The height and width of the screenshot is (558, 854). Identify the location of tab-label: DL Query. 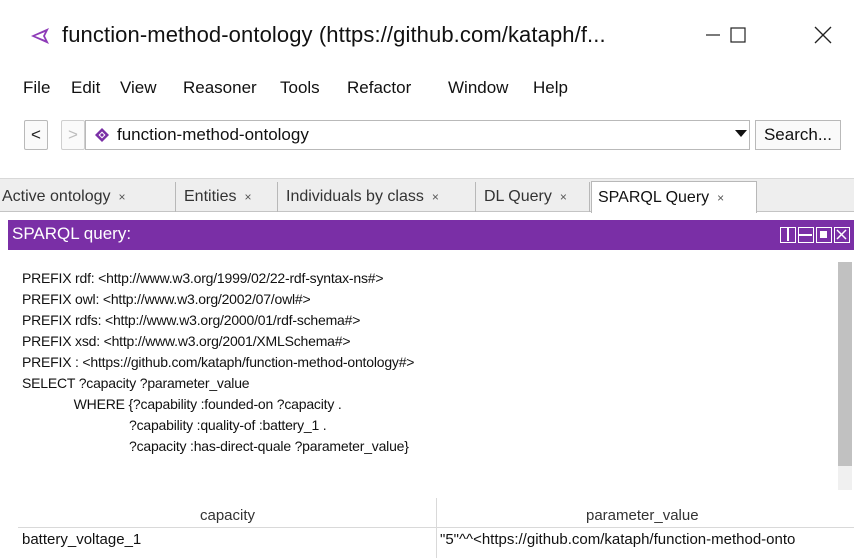
(518, 196).